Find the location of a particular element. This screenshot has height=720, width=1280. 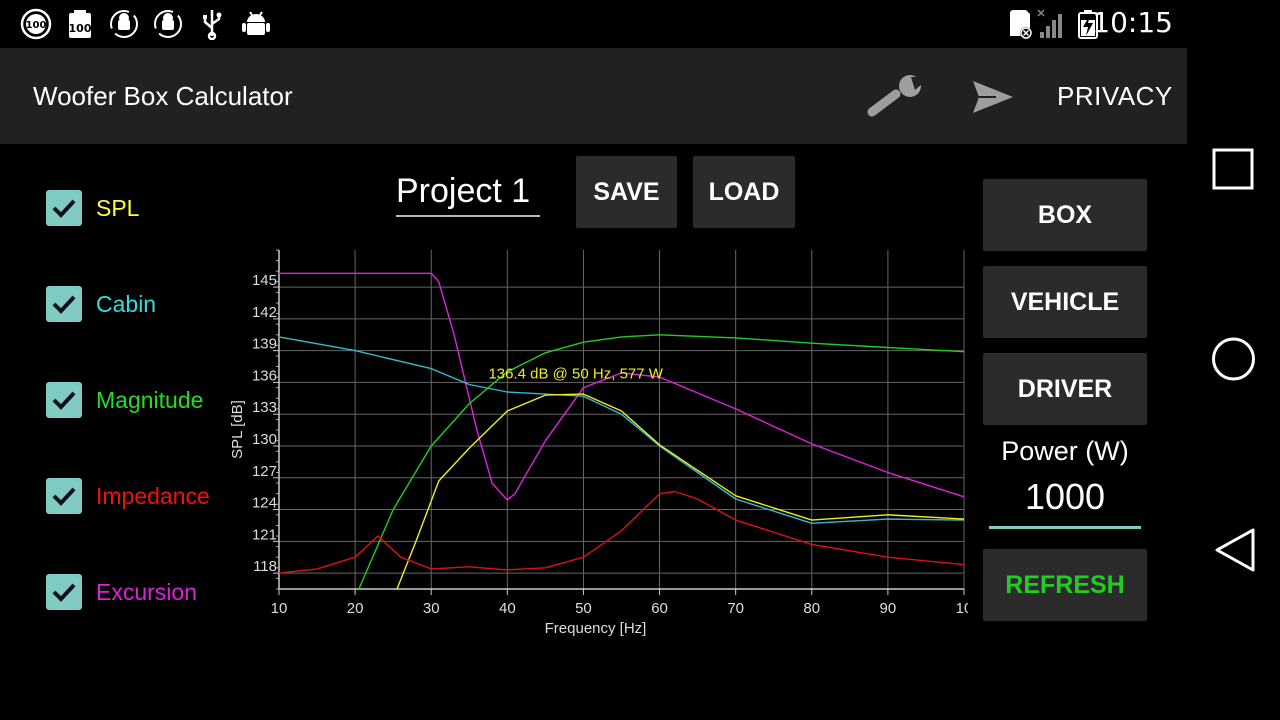

y-tick-label: 124 is located at coordinates (264, 503).